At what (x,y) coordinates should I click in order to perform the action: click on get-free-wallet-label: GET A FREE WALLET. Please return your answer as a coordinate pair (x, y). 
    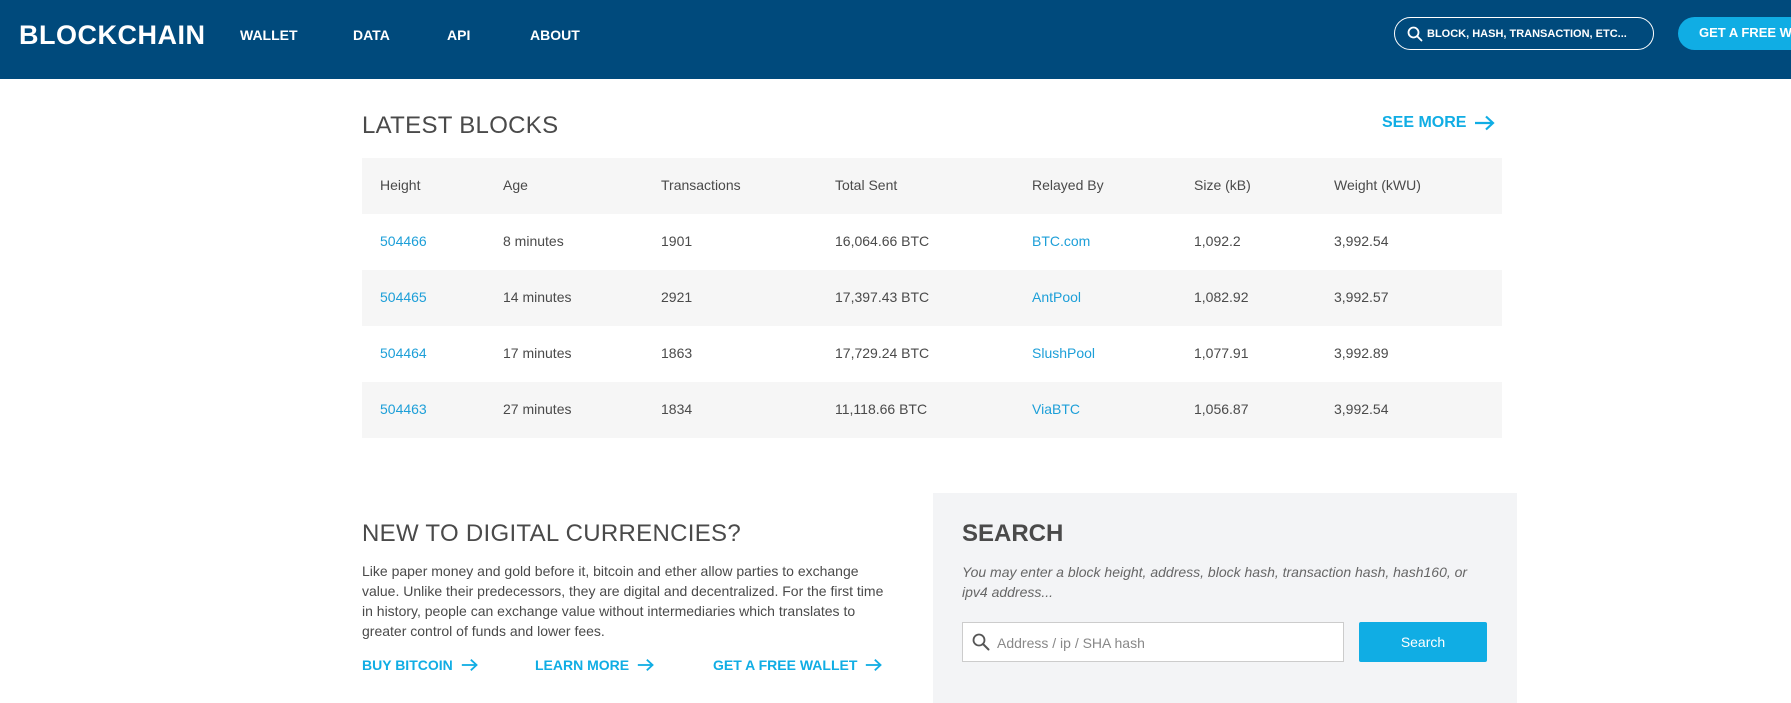
    Looking at the image, I should click on (785, 665).